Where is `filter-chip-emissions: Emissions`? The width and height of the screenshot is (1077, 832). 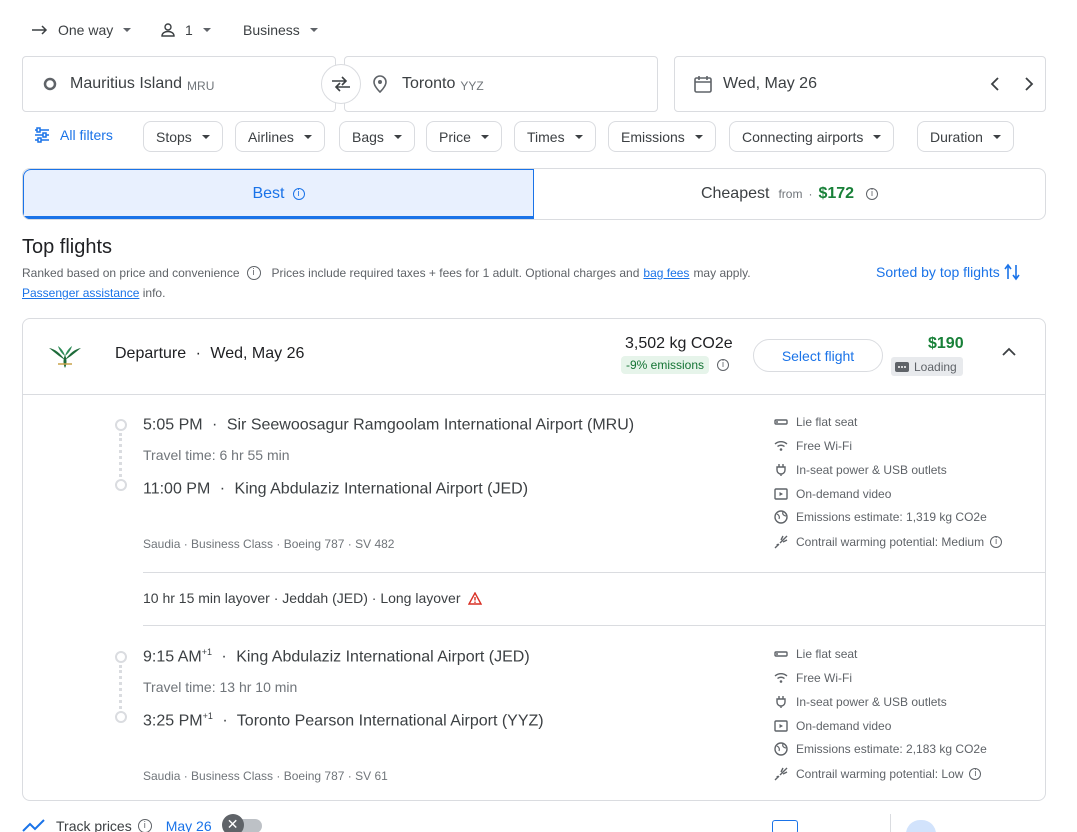
filter-chip-emissions: Emissions is located at coordinates (662, 136).